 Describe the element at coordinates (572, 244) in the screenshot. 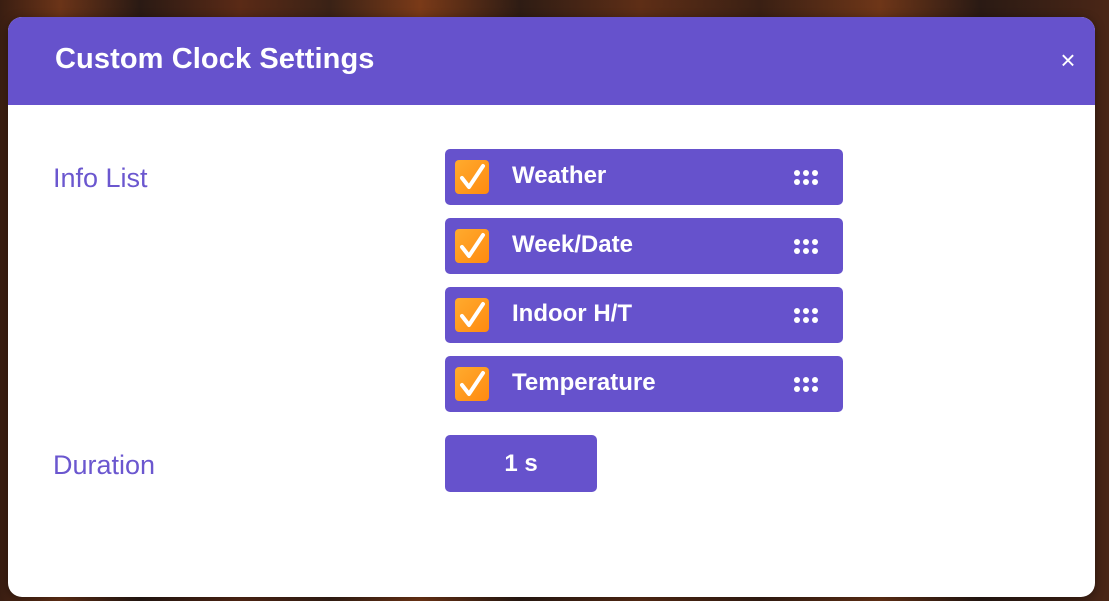

I see `info-item-label: Week/Date` at that location.